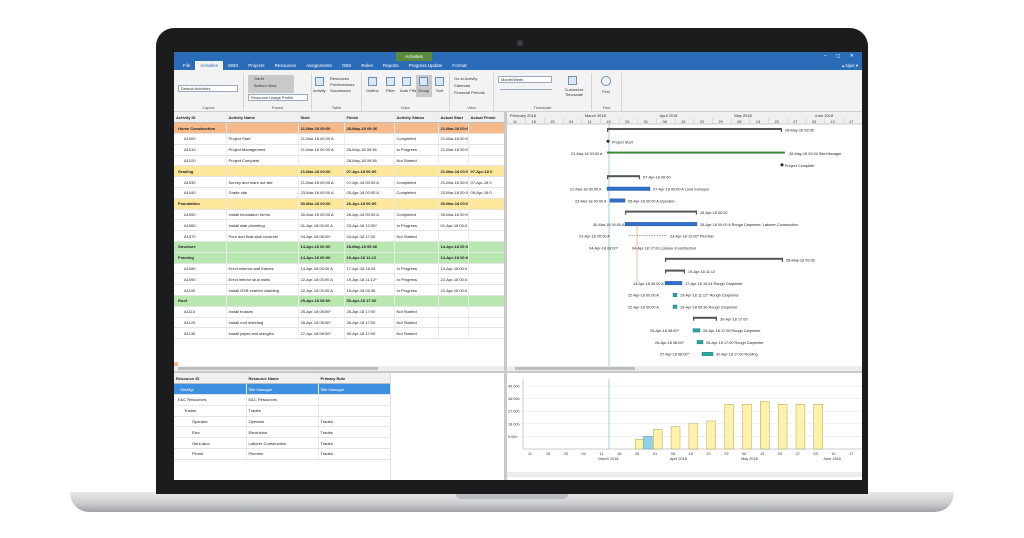 This screenshot has height=538, width=1024. What do you see at coordinates (282, 389) in the screenshot?
I see `resource-row: SiteMgr Site Manager Site Manager` at bounding box center [282, 389].